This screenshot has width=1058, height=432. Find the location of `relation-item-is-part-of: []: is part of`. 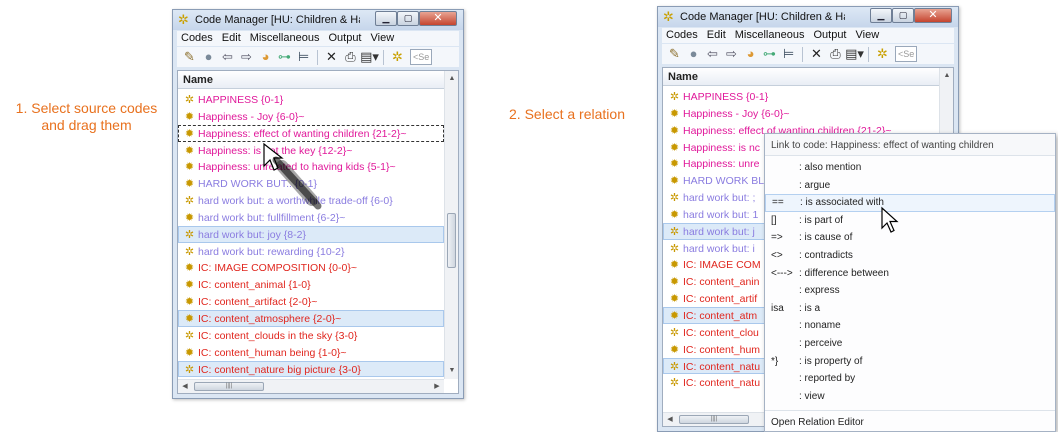

relation-item-is-part-of: []: is part of is located at coordinates (910, 221).